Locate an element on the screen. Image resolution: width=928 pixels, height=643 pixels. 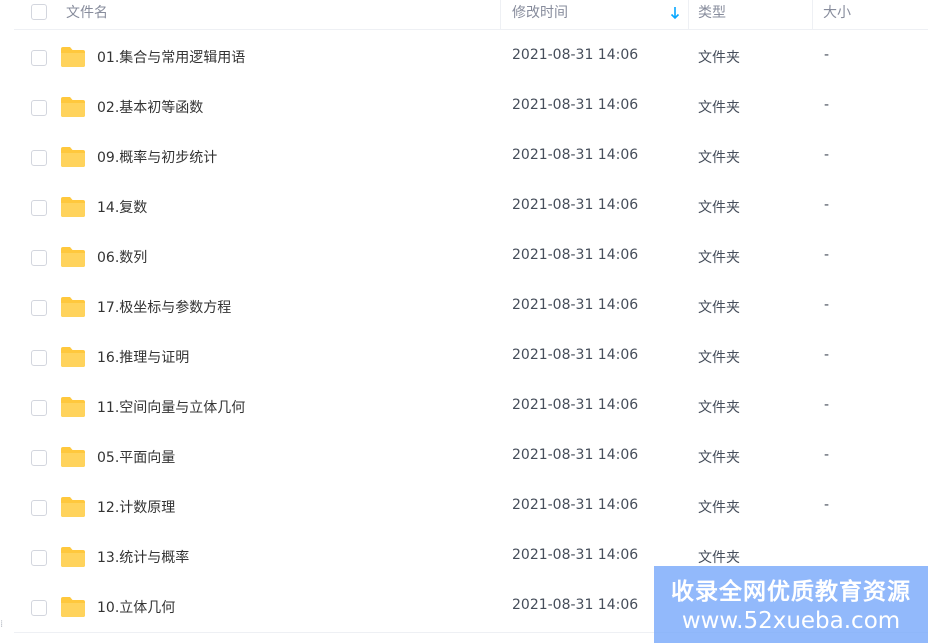
column-header-size: 大小 is located at coordinates (837, 15).